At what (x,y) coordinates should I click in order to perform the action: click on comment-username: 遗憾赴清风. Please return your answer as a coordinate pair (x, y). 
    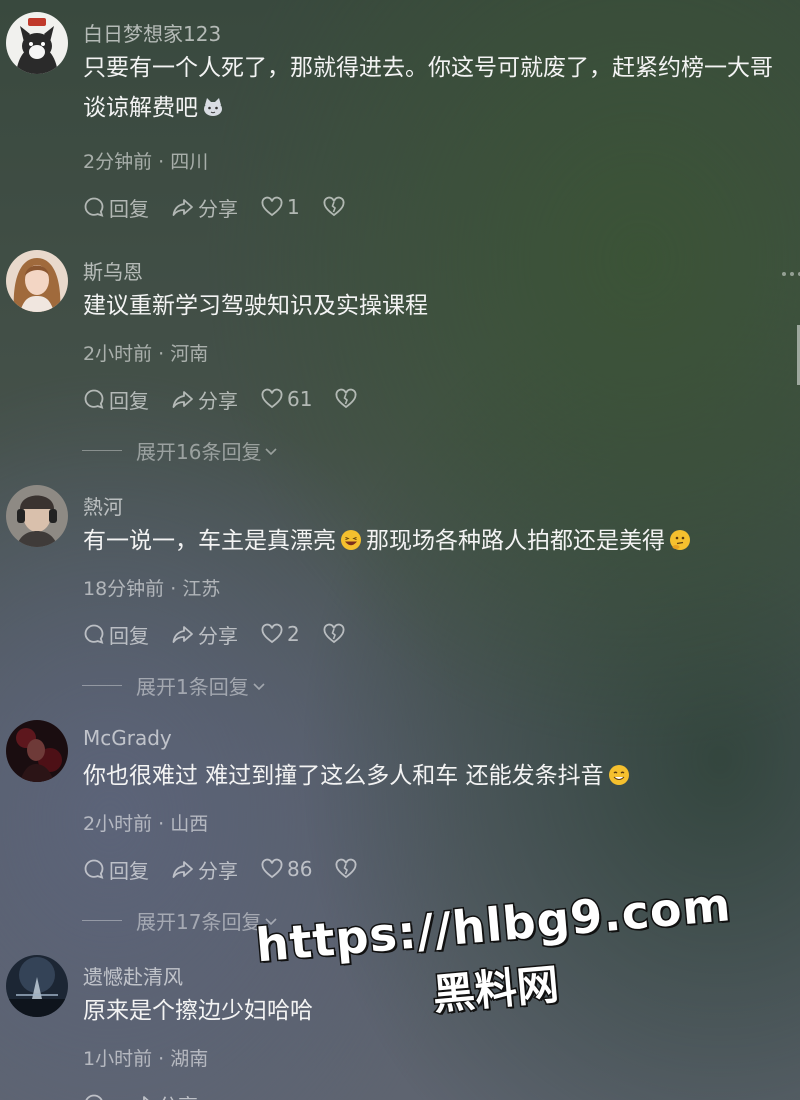
    Looking at the image, I should click on (133, 975).